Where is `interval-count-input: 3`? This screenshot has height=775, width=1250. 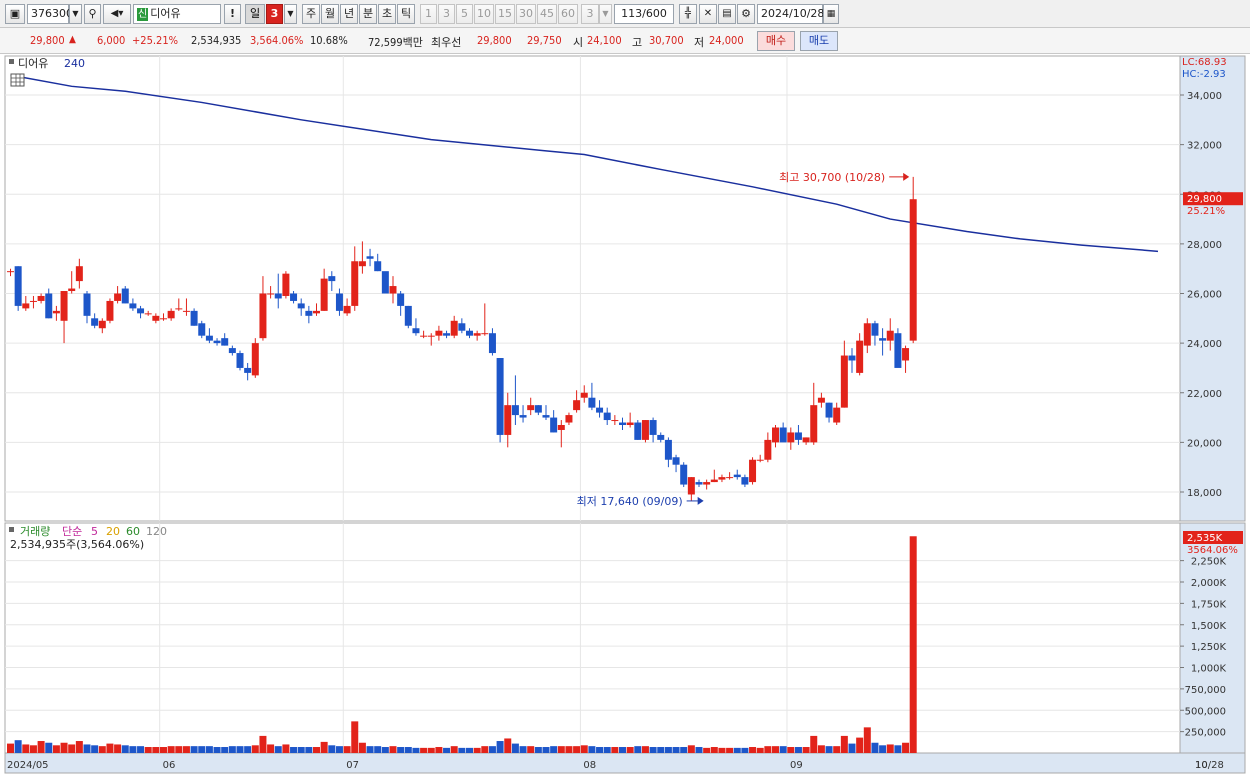
interval-count-input: 3 is located at coordinates (590, 14).